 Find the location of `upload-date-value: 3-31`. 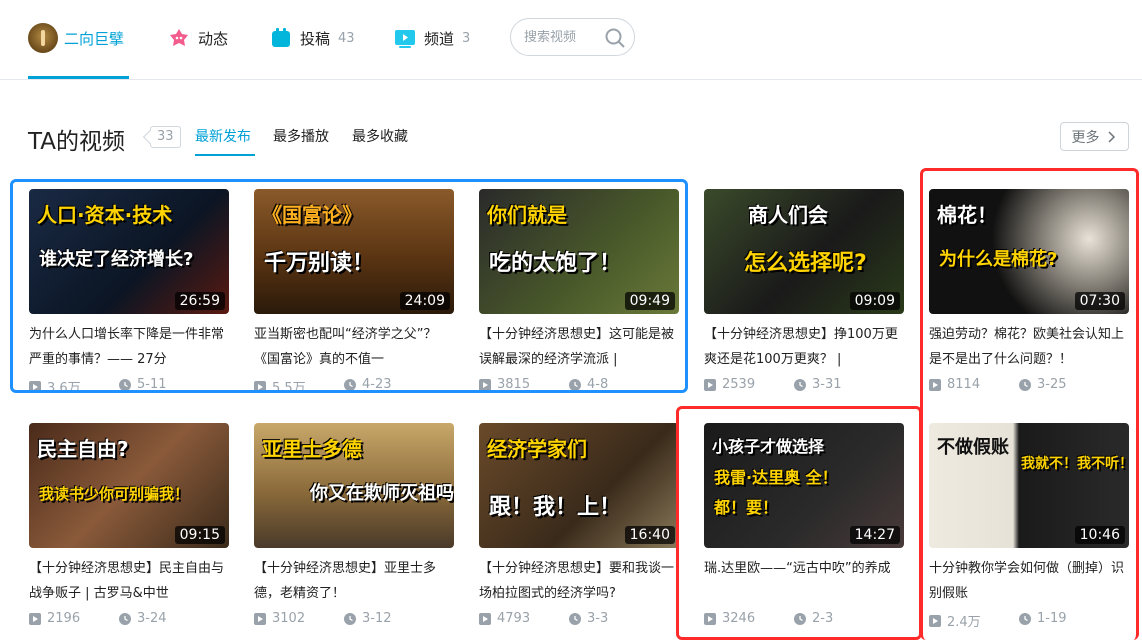

upload-date-value: 3-31 is located at coordinates (827, 384).